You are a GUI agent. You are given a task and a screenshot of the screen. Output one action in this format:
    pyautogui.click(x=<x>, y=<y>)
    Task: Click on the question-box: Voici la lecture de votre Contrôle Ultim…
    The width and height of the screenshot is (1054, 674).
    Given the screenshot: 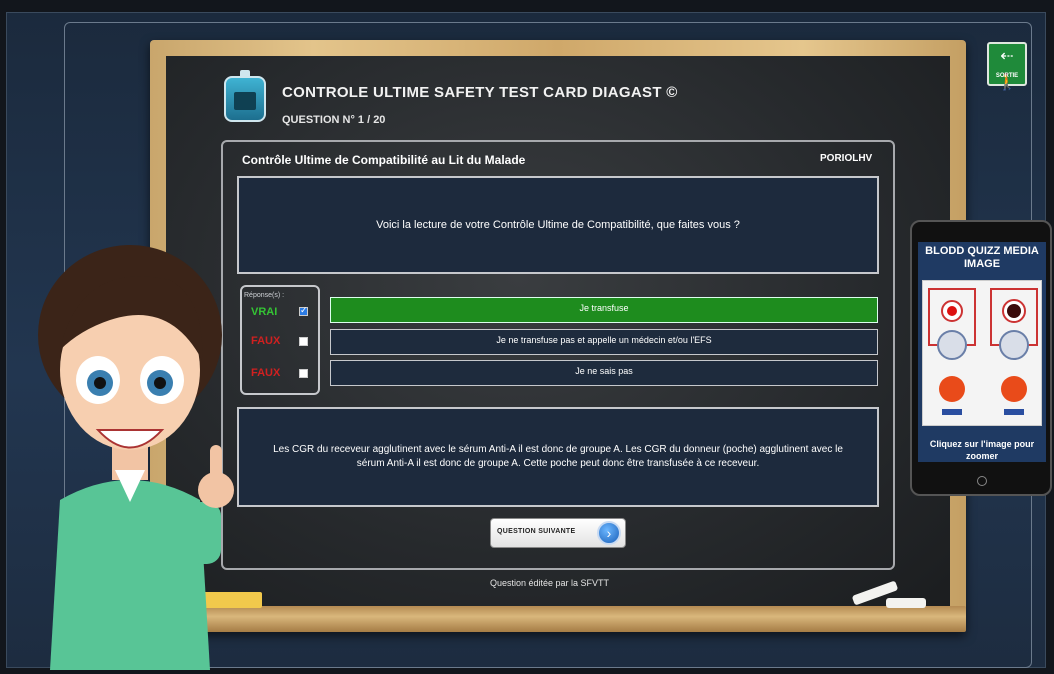 What is the action you would take?
    pyautogui.click(x=558, y=225)
    